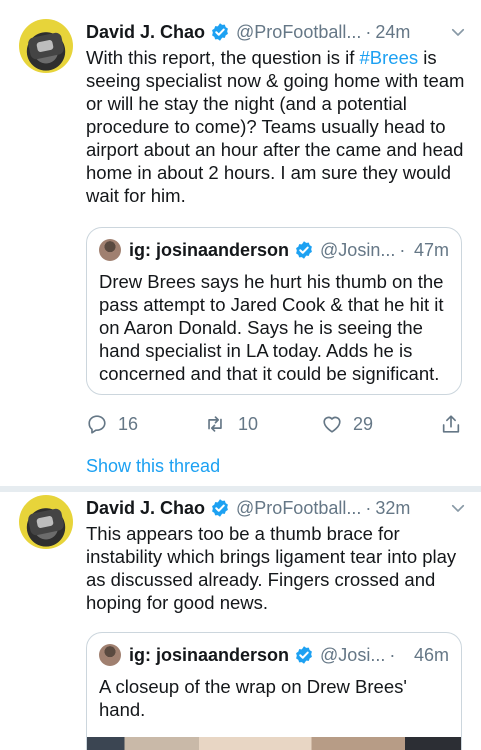 The width and height of the screenshot is (481, 750). Describe the element at coordinates (392, 32) in the screenshot. I see `tweet-timestamp: 24m` at that location.